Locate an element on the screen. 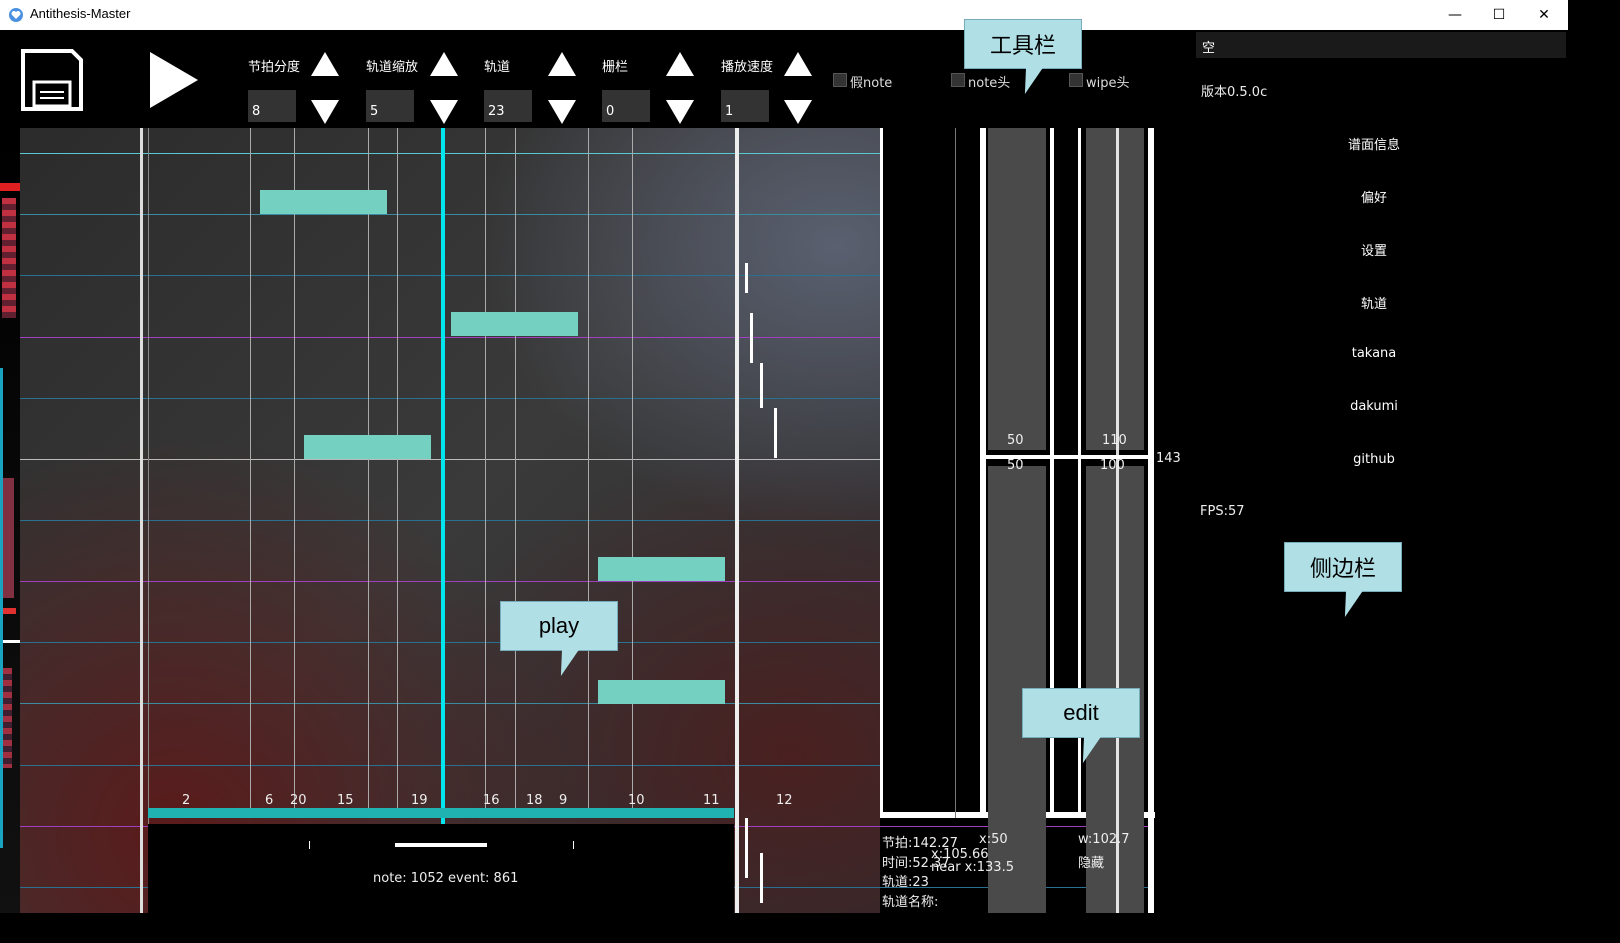  playhead is located at coordinates (443, 520).